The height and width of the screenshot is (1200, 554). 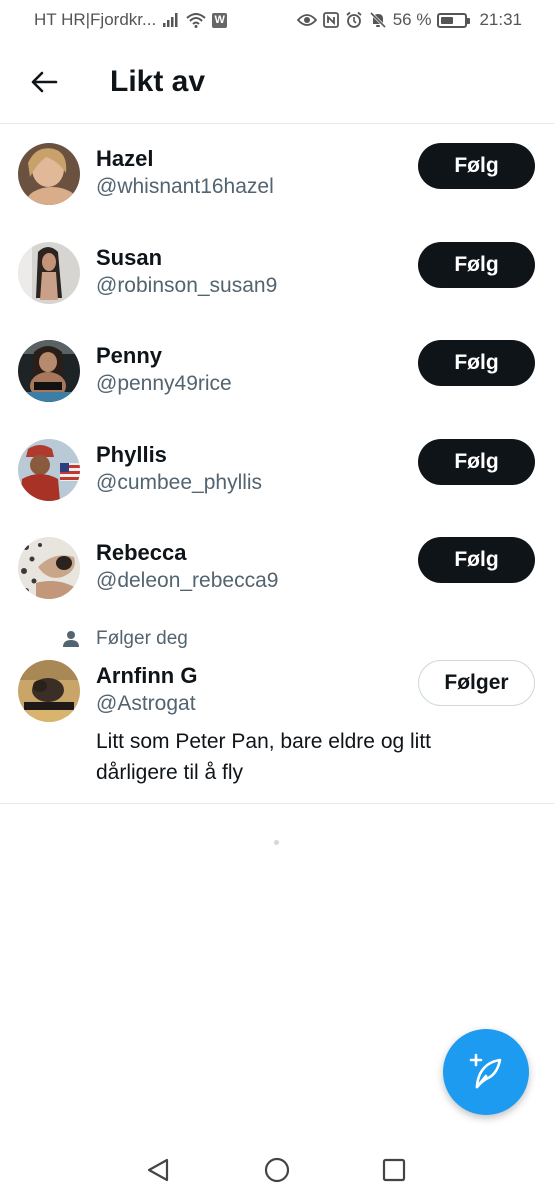 I want to click on square-recents-icon, so click(x=394, y=1170).